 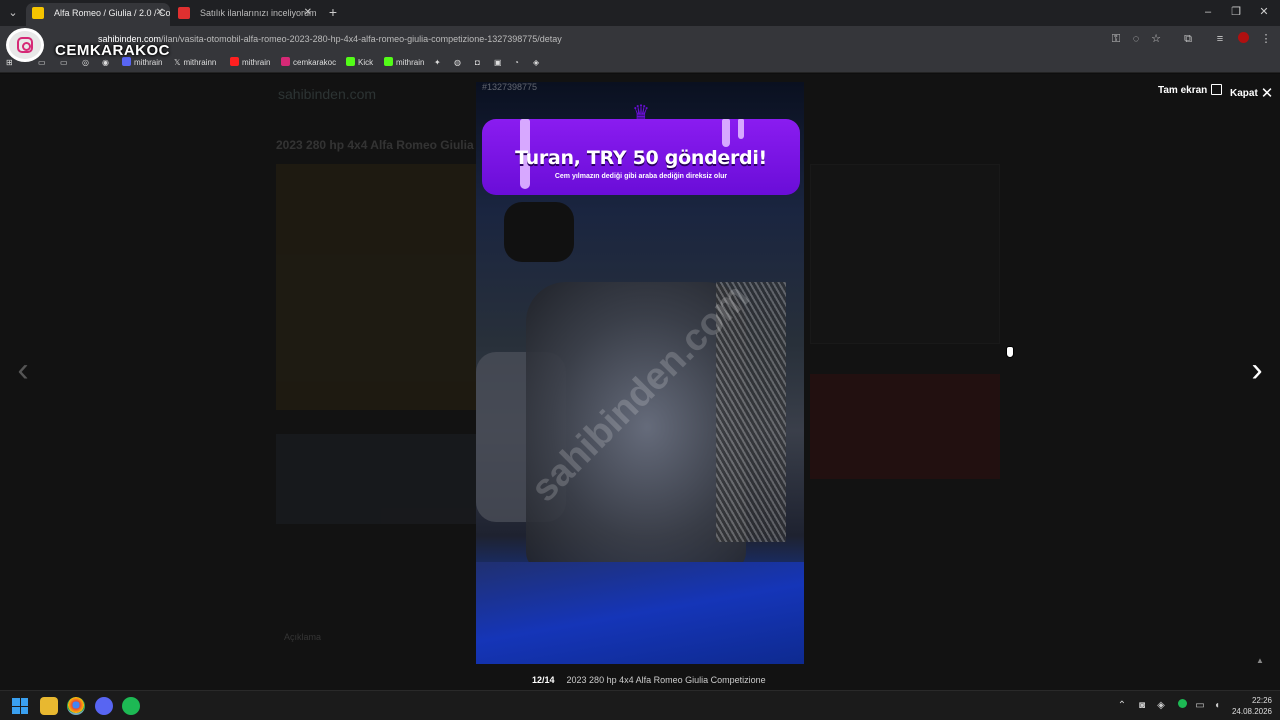 What do you see at coordinates (1261, 700) in the screenshot?
I see `clock-time: 22:26` at bounding box center [1261, 700].